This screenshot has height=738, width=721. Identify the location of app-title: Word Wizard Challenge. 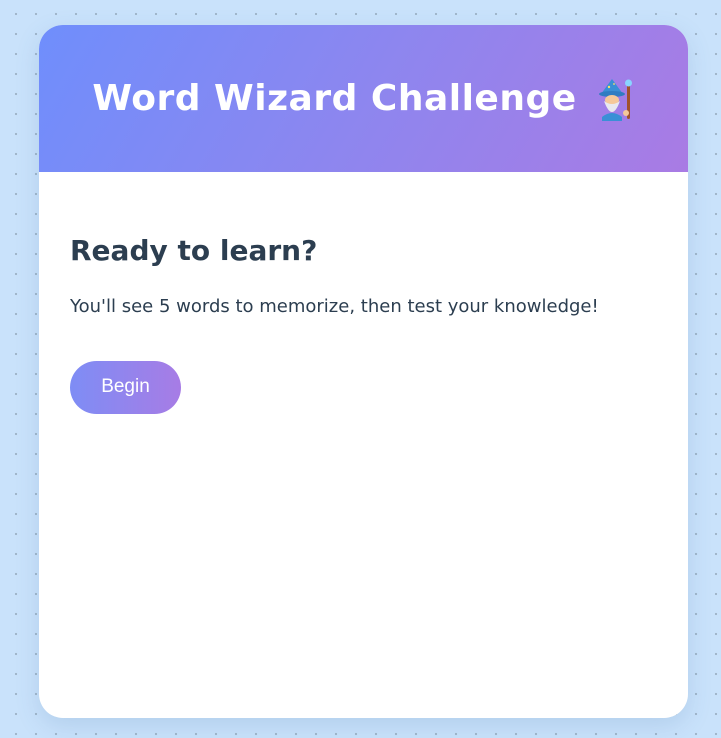
(334, 98).